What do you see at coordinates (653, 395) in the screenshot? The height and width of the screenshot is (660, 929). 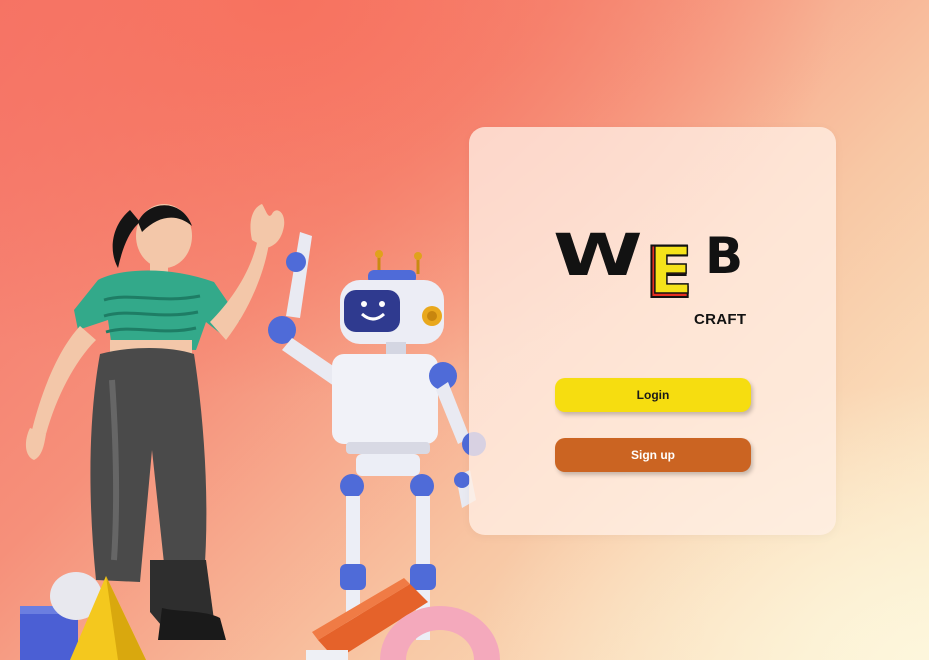 I see `login-button: Login` at bounding box center [653, 395].